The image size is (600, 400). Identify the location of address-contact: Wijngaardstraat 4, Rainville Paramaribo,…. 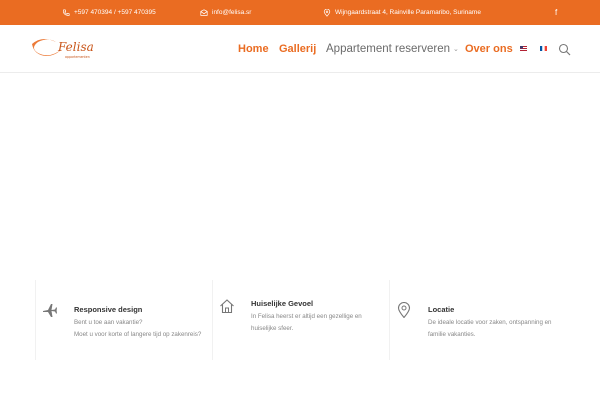
(402, 12).